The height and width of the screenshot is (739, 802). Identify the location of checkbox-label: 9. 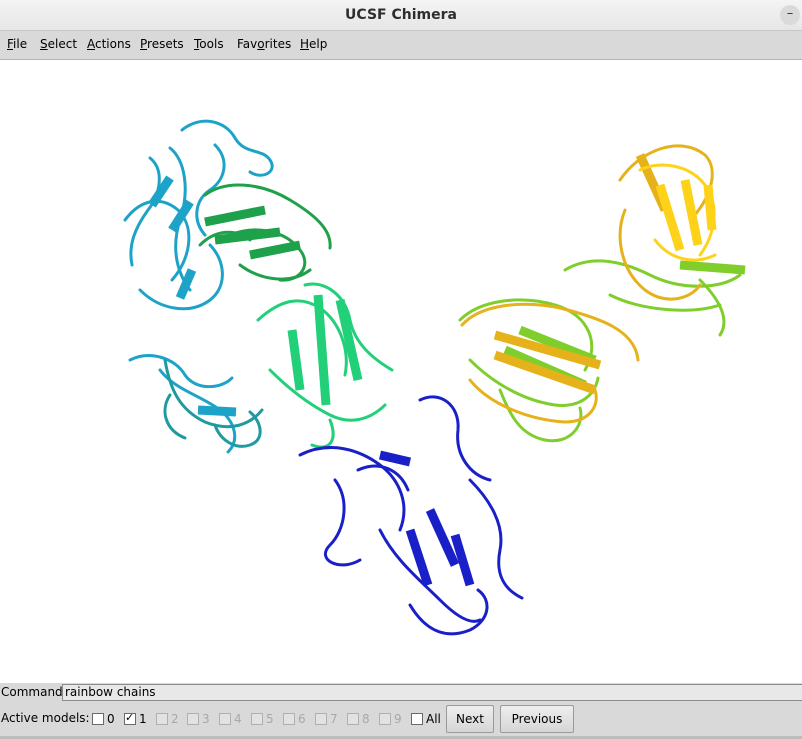
(398, 719).